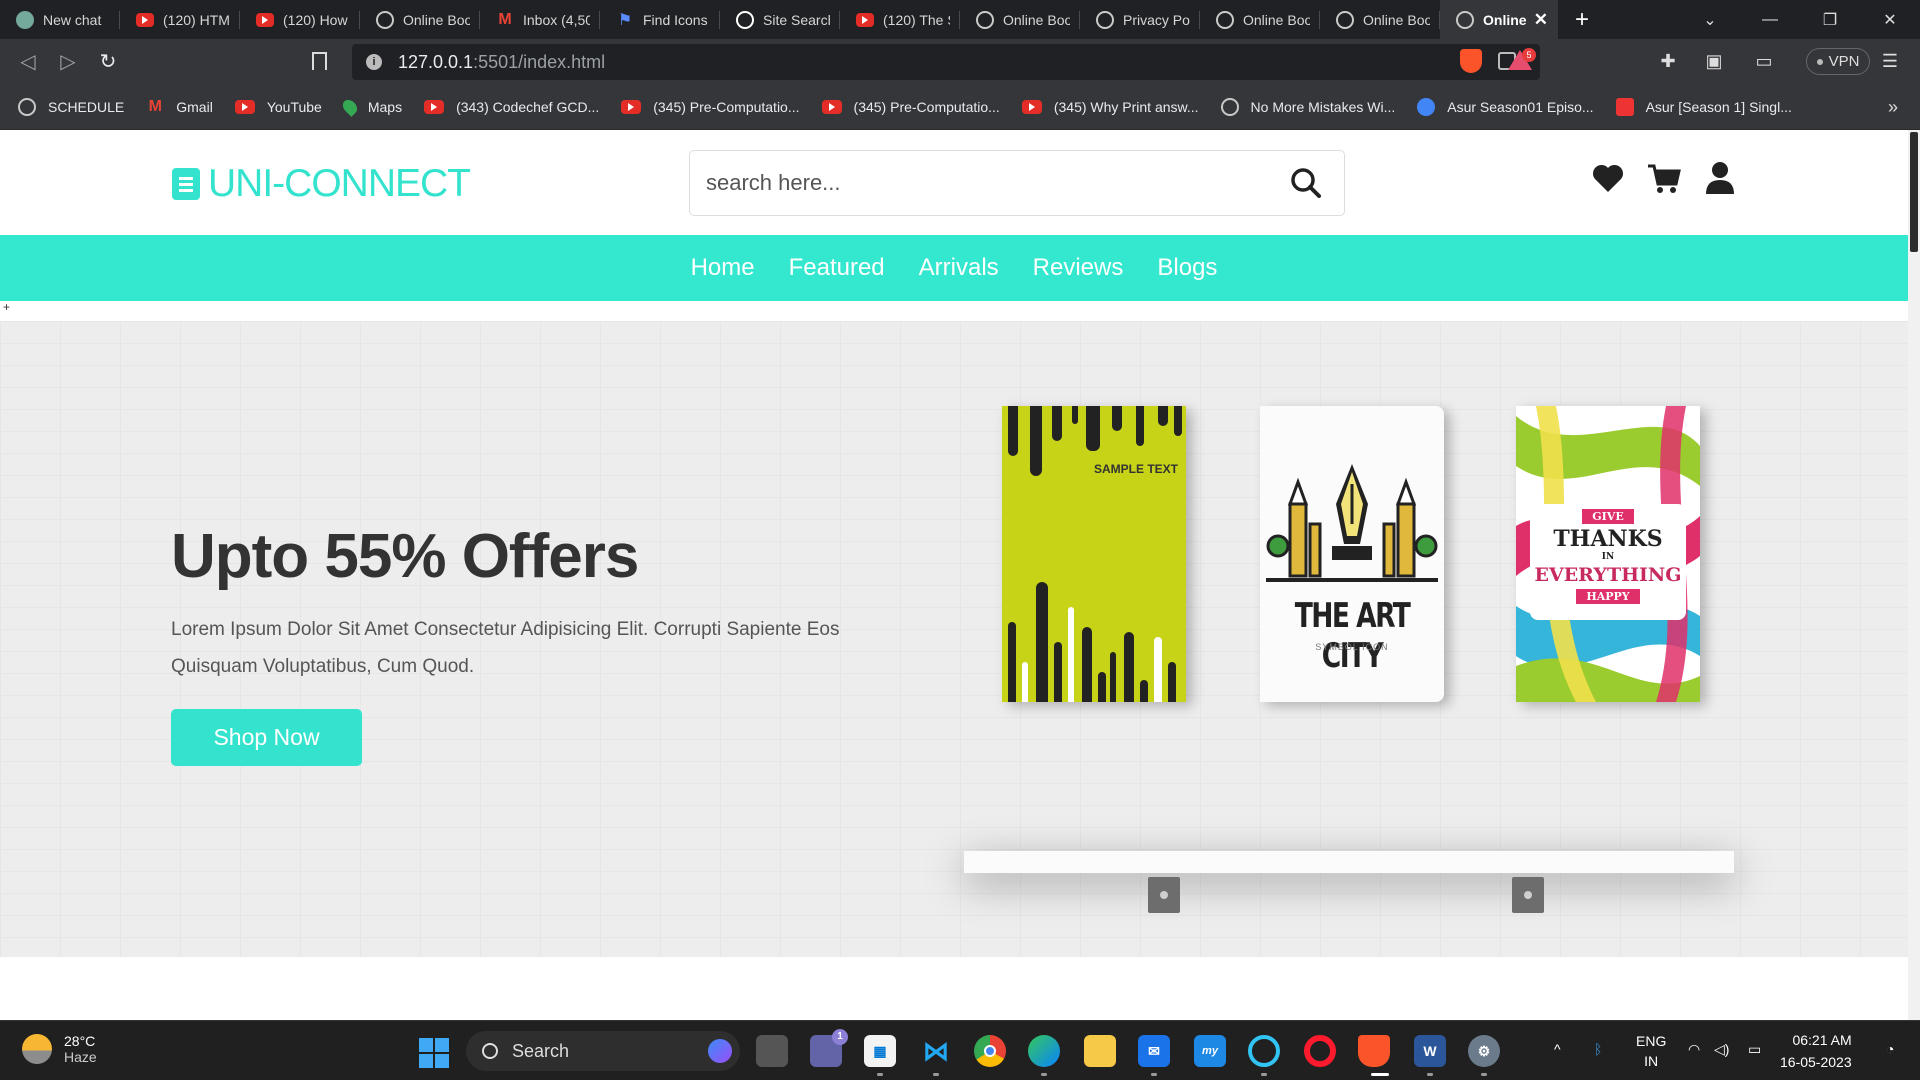  What do you see at coordinates (1044, 1051) in the screenshot?
I see `edge-icon` at bounding box center [1044, 1051].